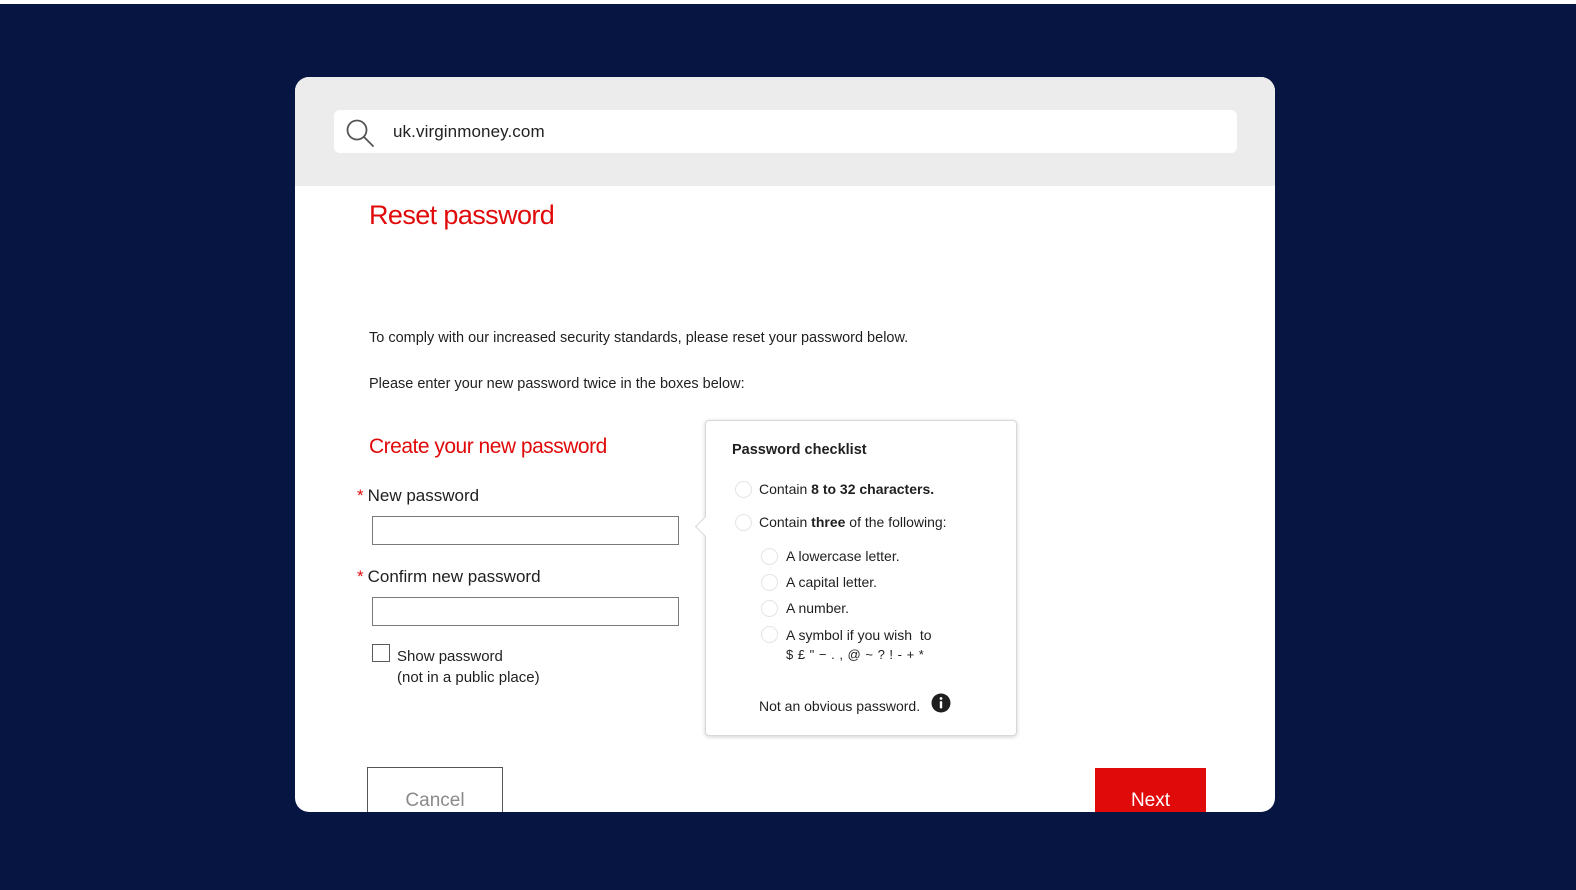 This screenshot has width=1576, height=890. I want to click on obvious-password-note: Not an obvious password., so click(840, 706).